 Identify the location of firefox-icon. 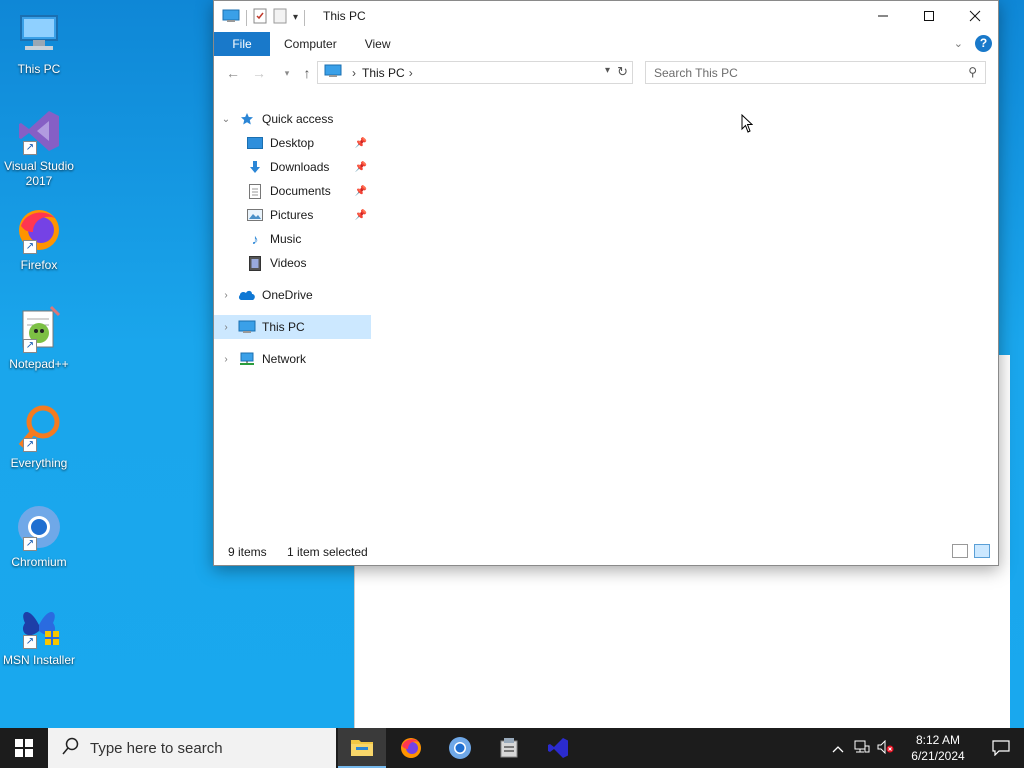
(411, 748).